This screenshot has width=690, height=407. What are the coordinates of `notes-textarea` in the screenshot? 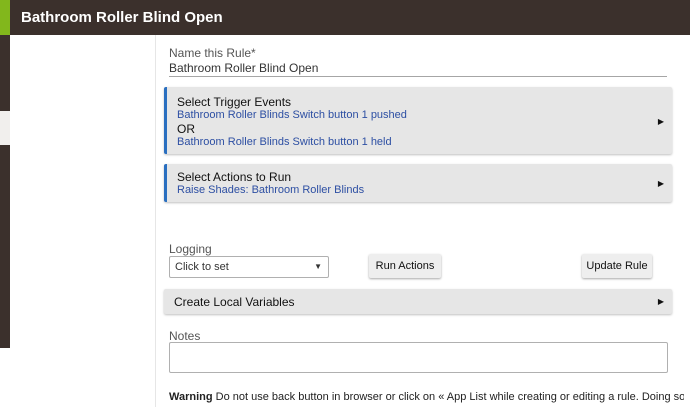 It's located at (418, 357).